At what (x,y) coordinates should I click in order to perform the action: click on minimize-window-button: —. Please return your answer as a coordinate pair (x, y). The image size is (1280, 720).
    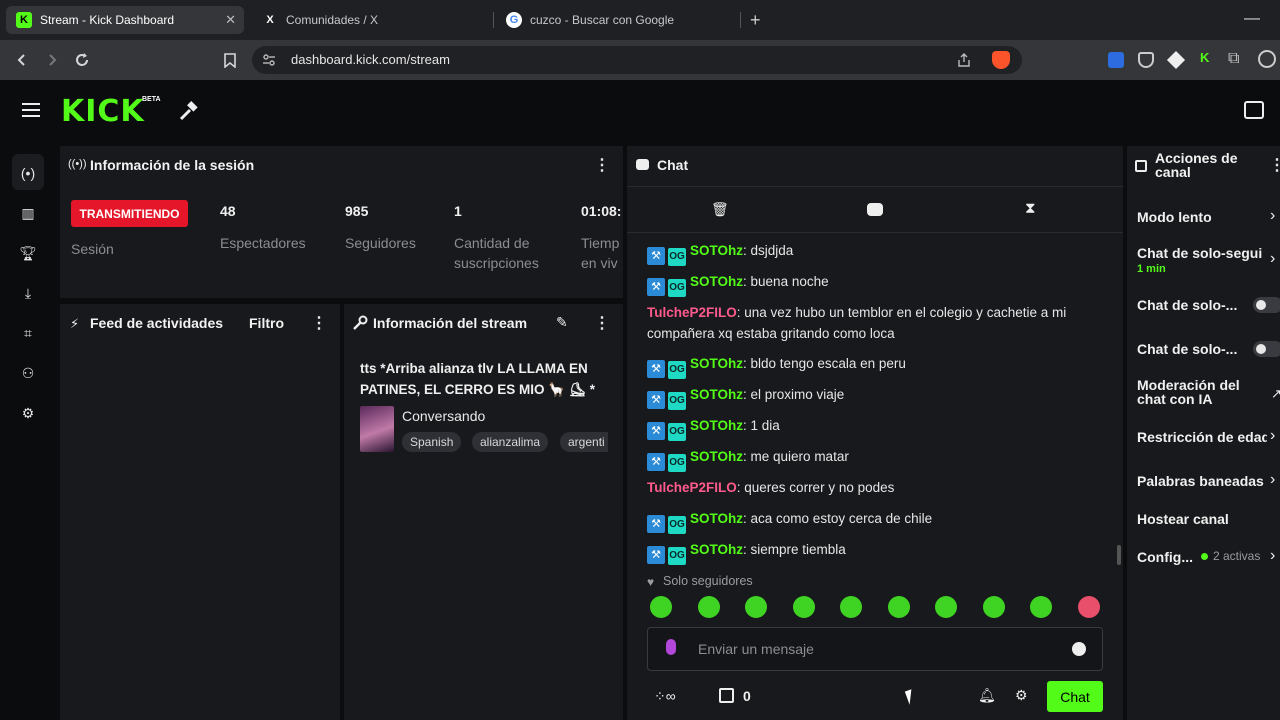
    Looking at the image, I should click on (1252, 19).